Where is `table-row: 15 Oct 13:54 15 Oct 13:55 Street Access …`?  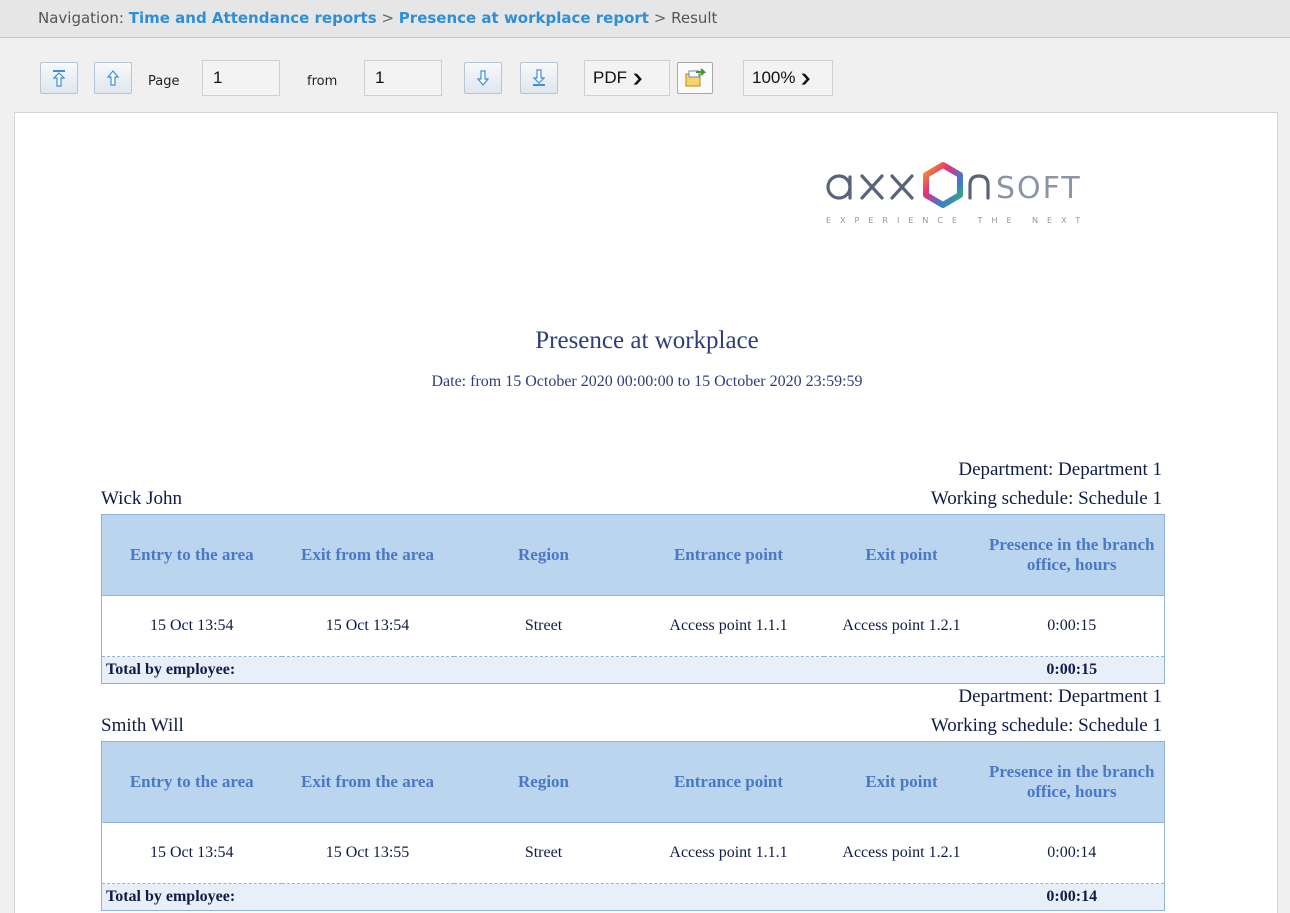
table-row: 15 Oct 13:54 15 Oct 13:55 Street Access … is located at coordinates (633, 853).